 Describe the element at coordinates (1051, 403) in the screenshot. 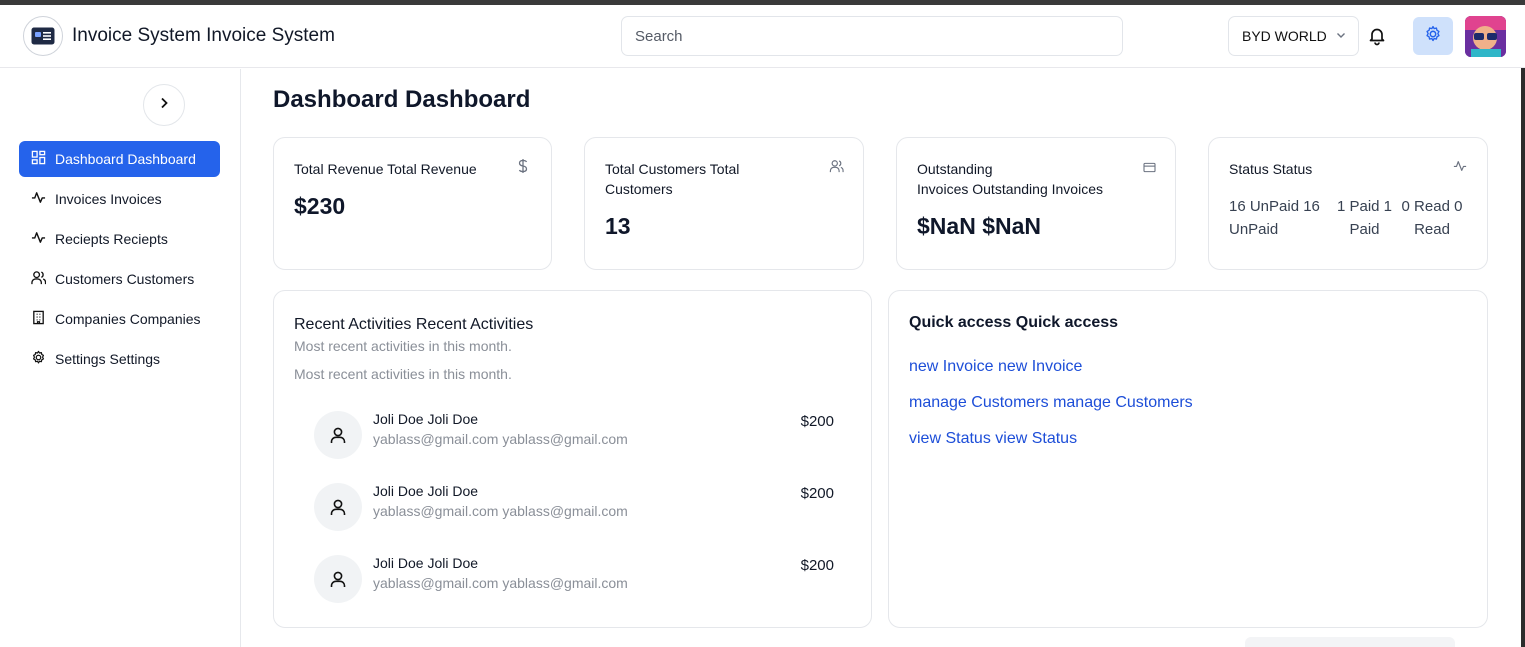

I see `manage-customers-link: manage Customers manage Customers` at that location.